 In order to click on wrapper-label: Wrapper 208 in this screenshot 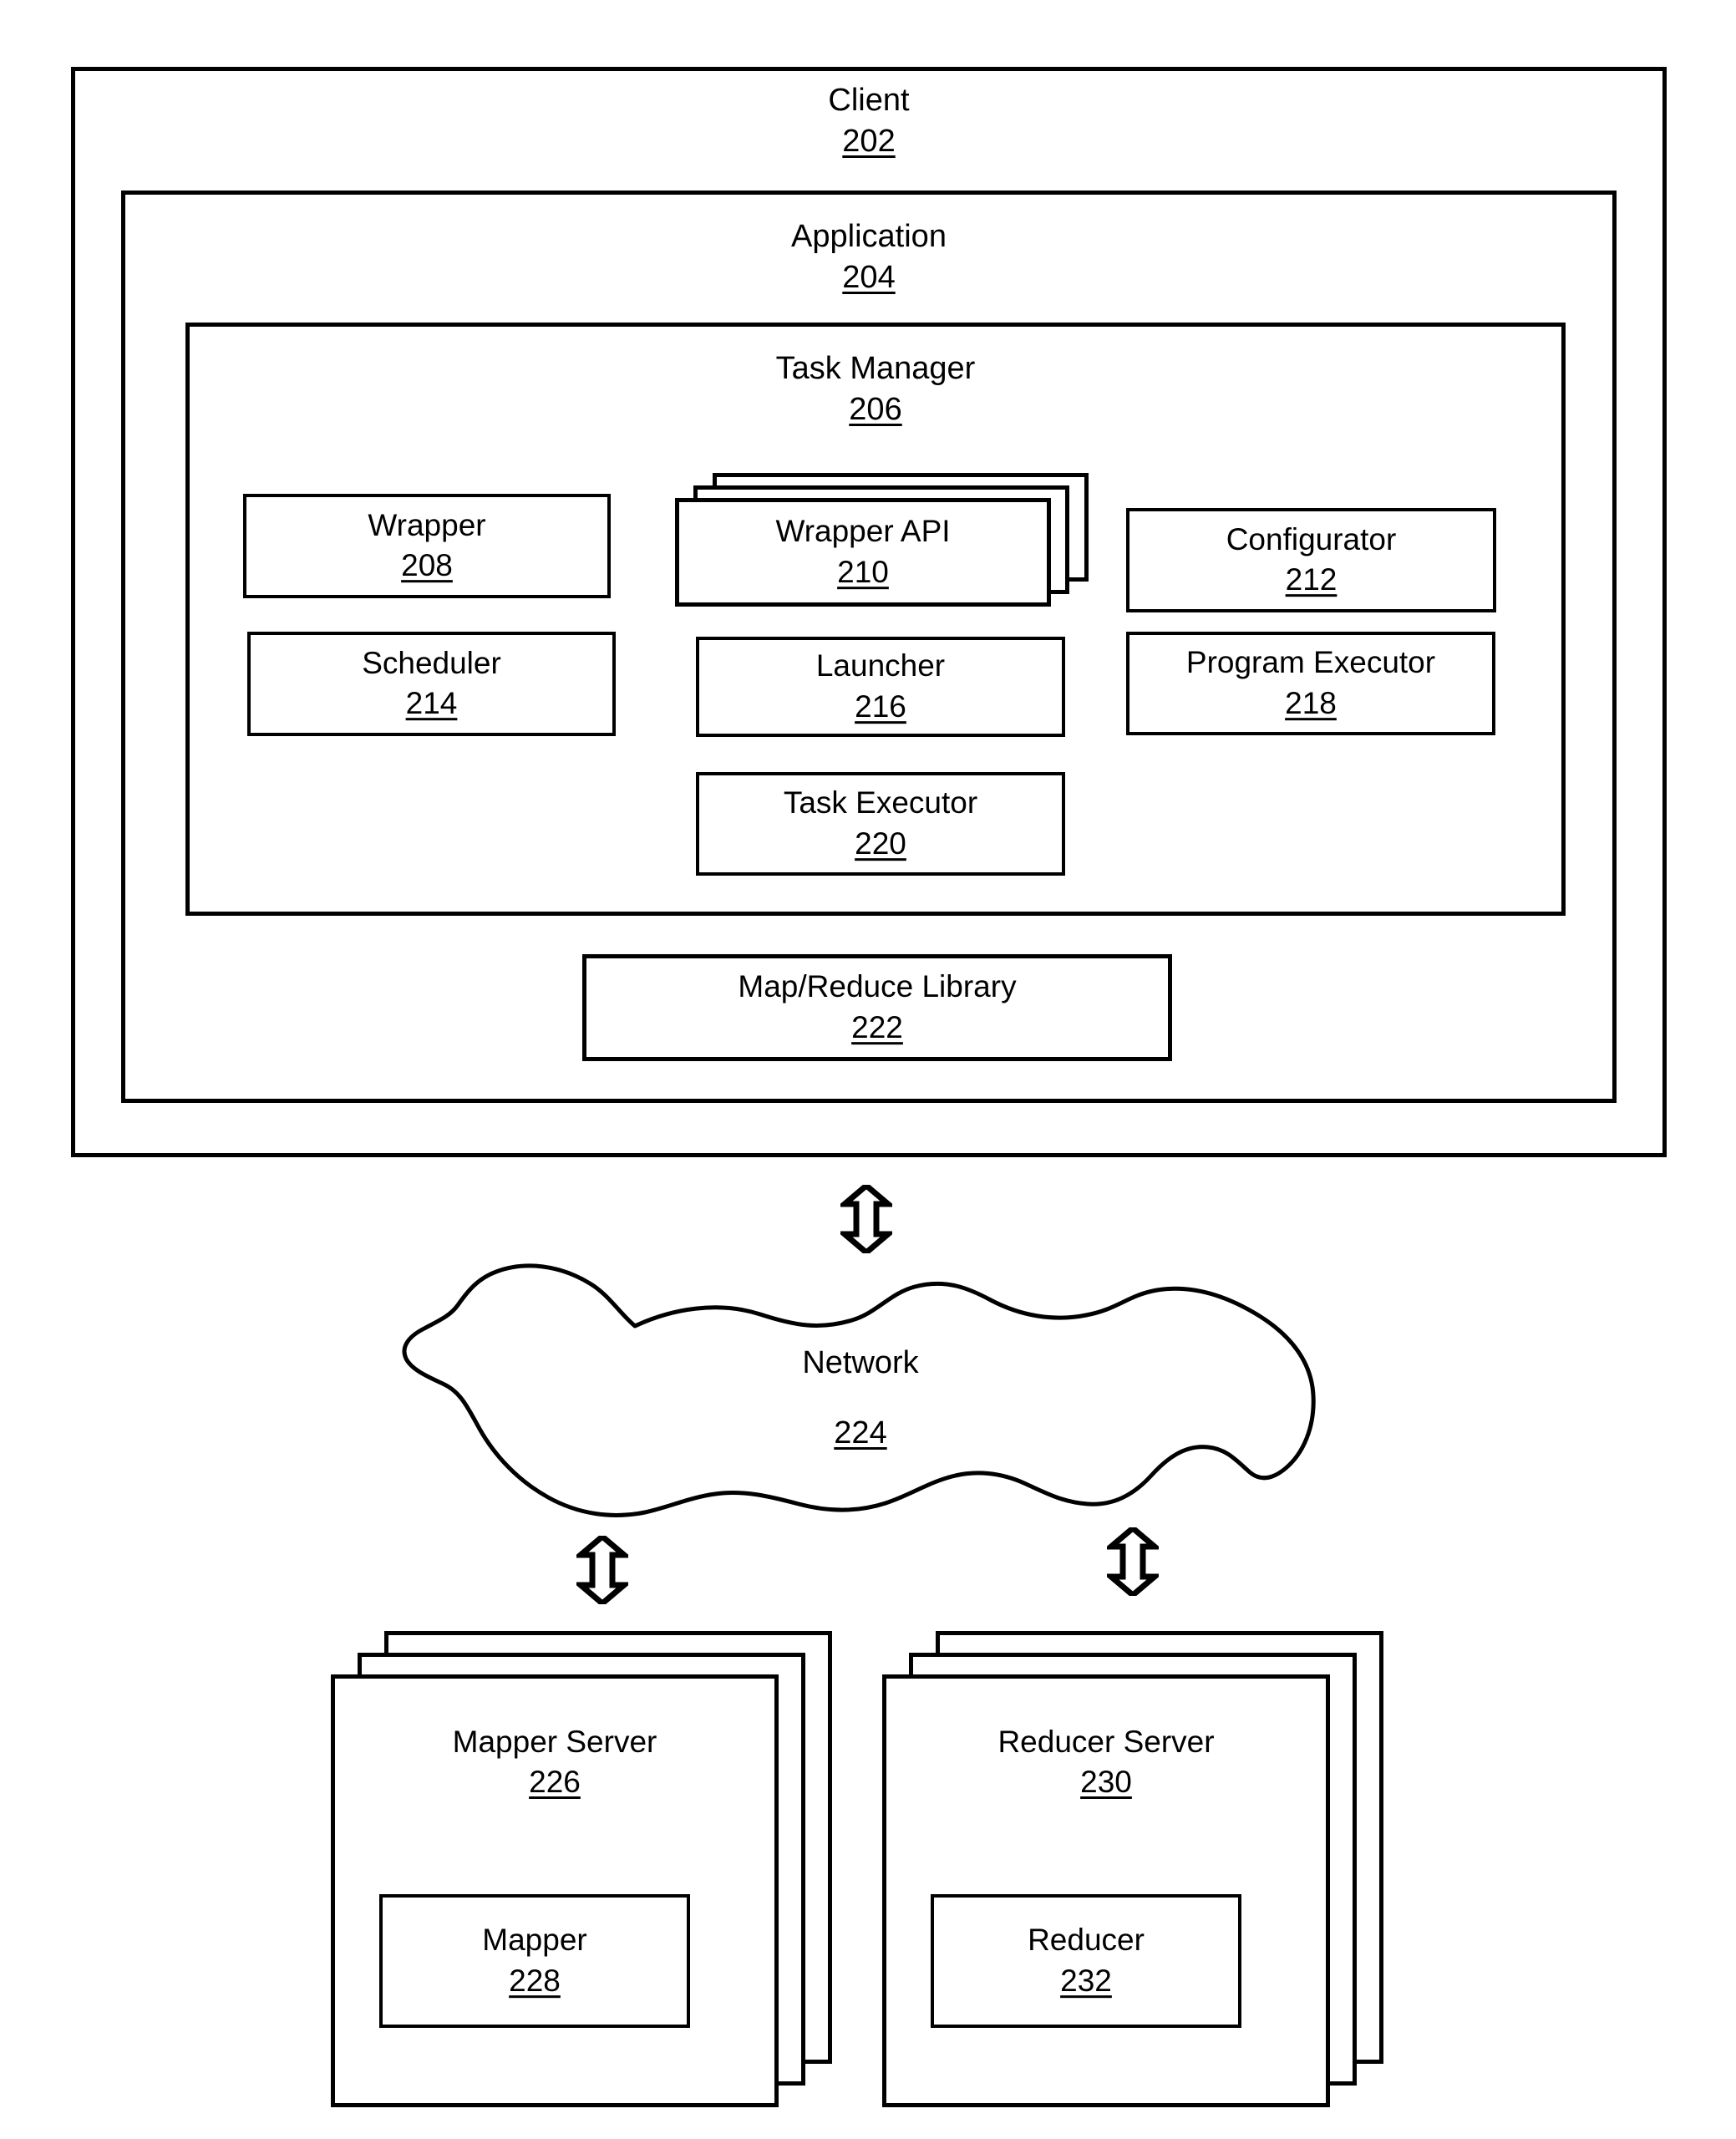, I will do `click(426, 546)`.